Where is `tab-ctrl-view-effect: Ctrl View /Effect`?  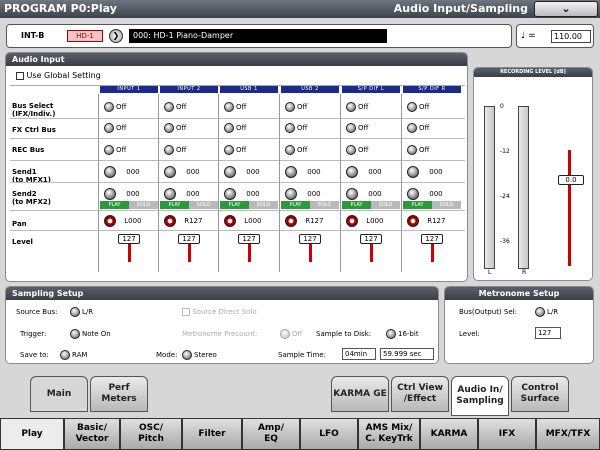
tab-ctrl-view-effect: Ctrl View /Effect is located at coordinates (420, 394).